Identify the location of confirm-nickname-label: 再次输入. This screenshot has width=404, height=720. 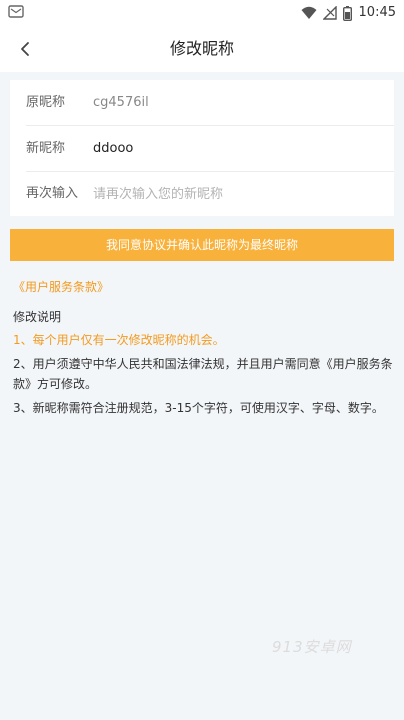
(52, 193).